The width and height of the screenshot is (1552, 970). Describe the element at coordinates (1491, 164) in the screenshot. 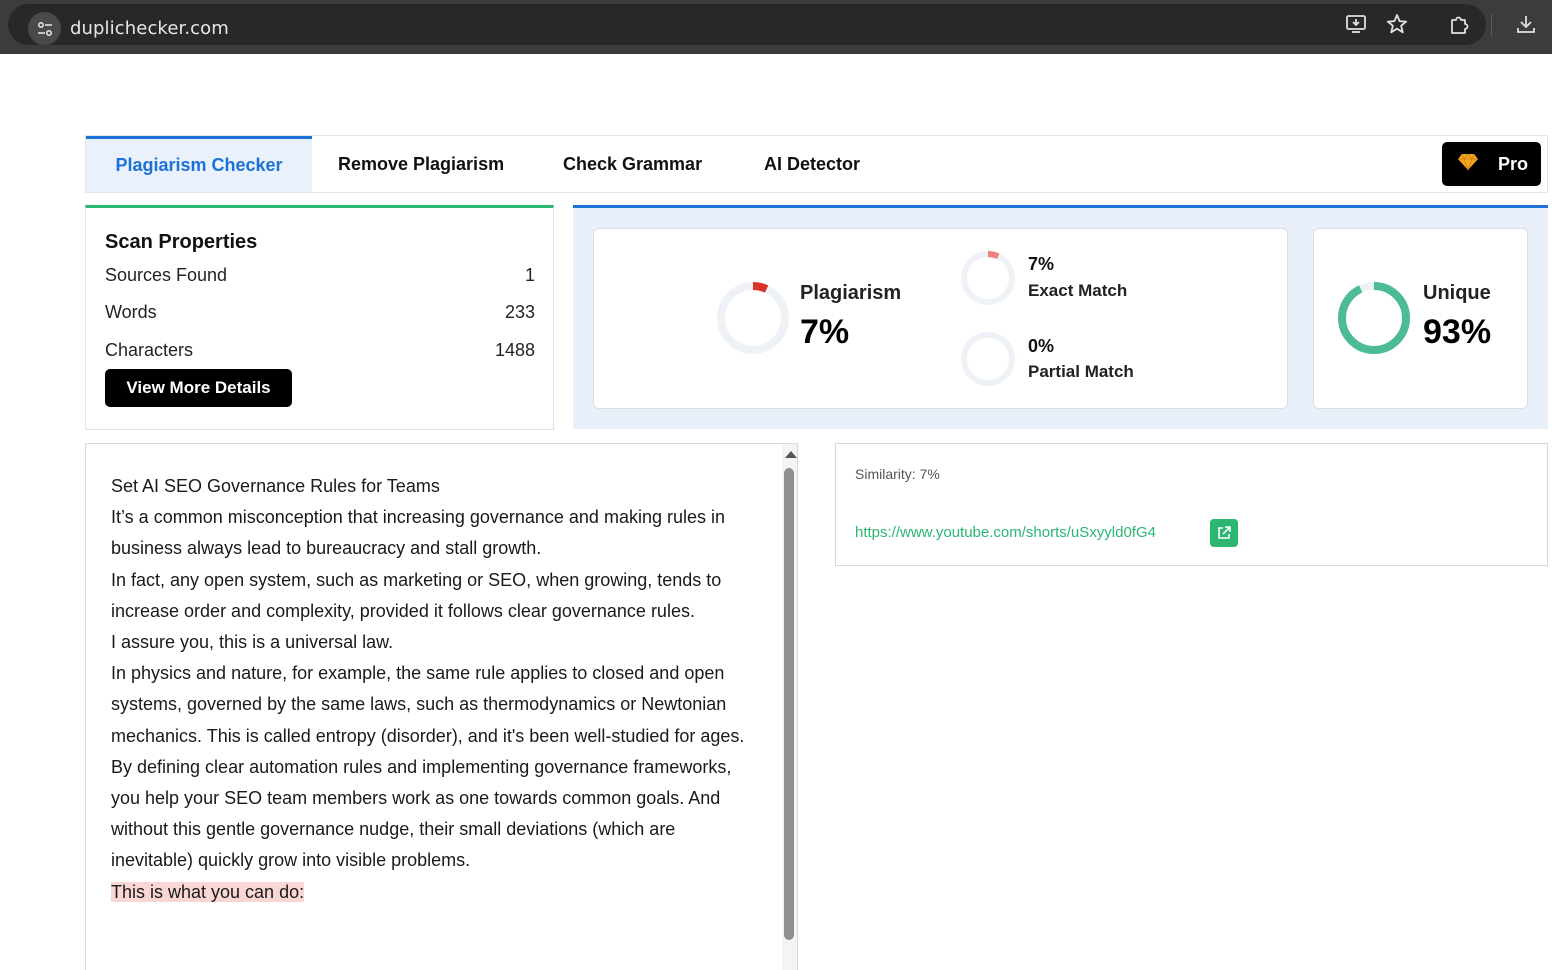

I see `pro-button: Pro` at that location.